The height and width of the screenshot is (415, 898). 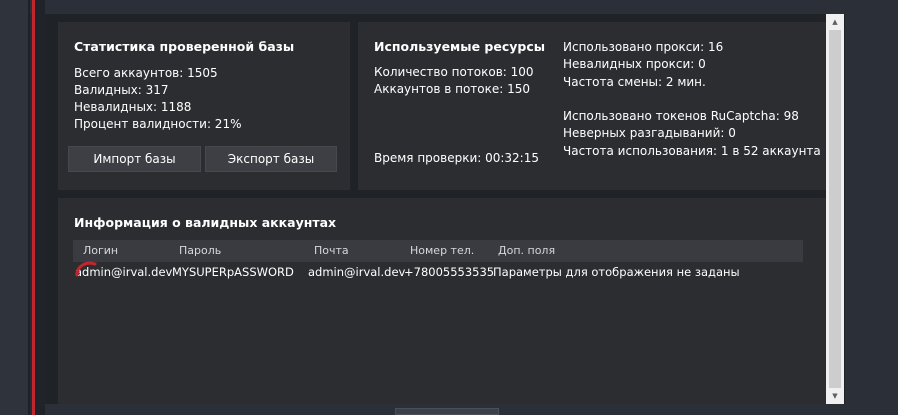 I want to click on cell-email: admin@irval.dev, so click(x=357, y=272).